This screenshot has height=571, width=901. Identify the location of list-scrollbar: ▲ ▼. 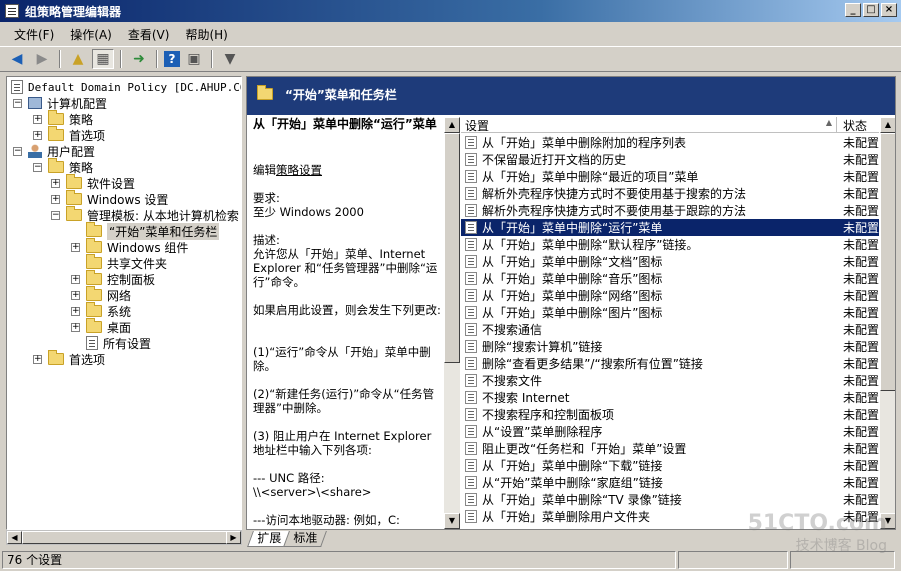
(887, 323).